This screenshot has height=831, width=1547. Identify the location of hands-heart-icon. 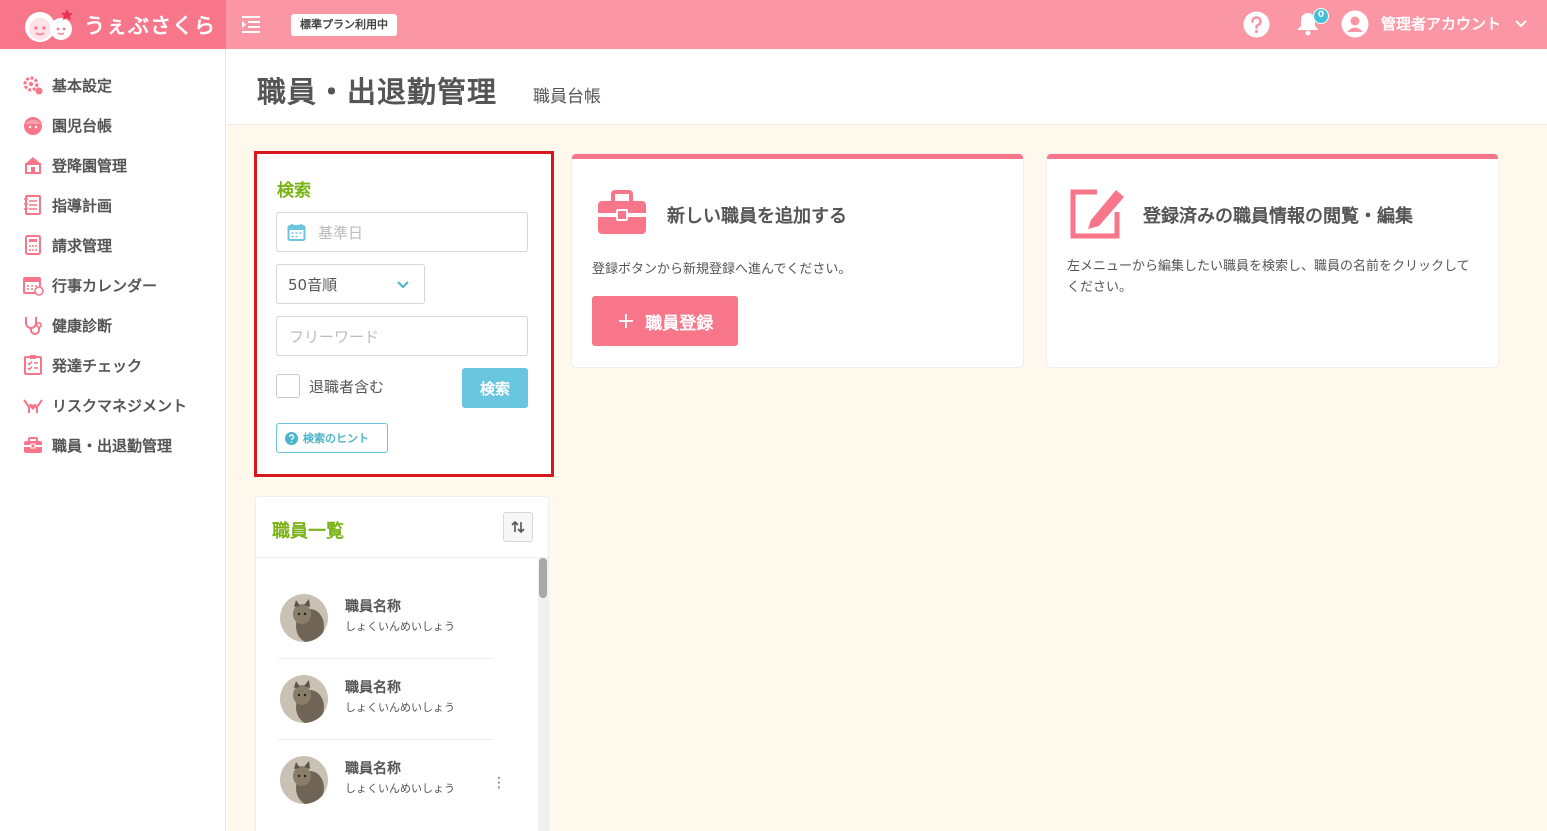
(33, 406).